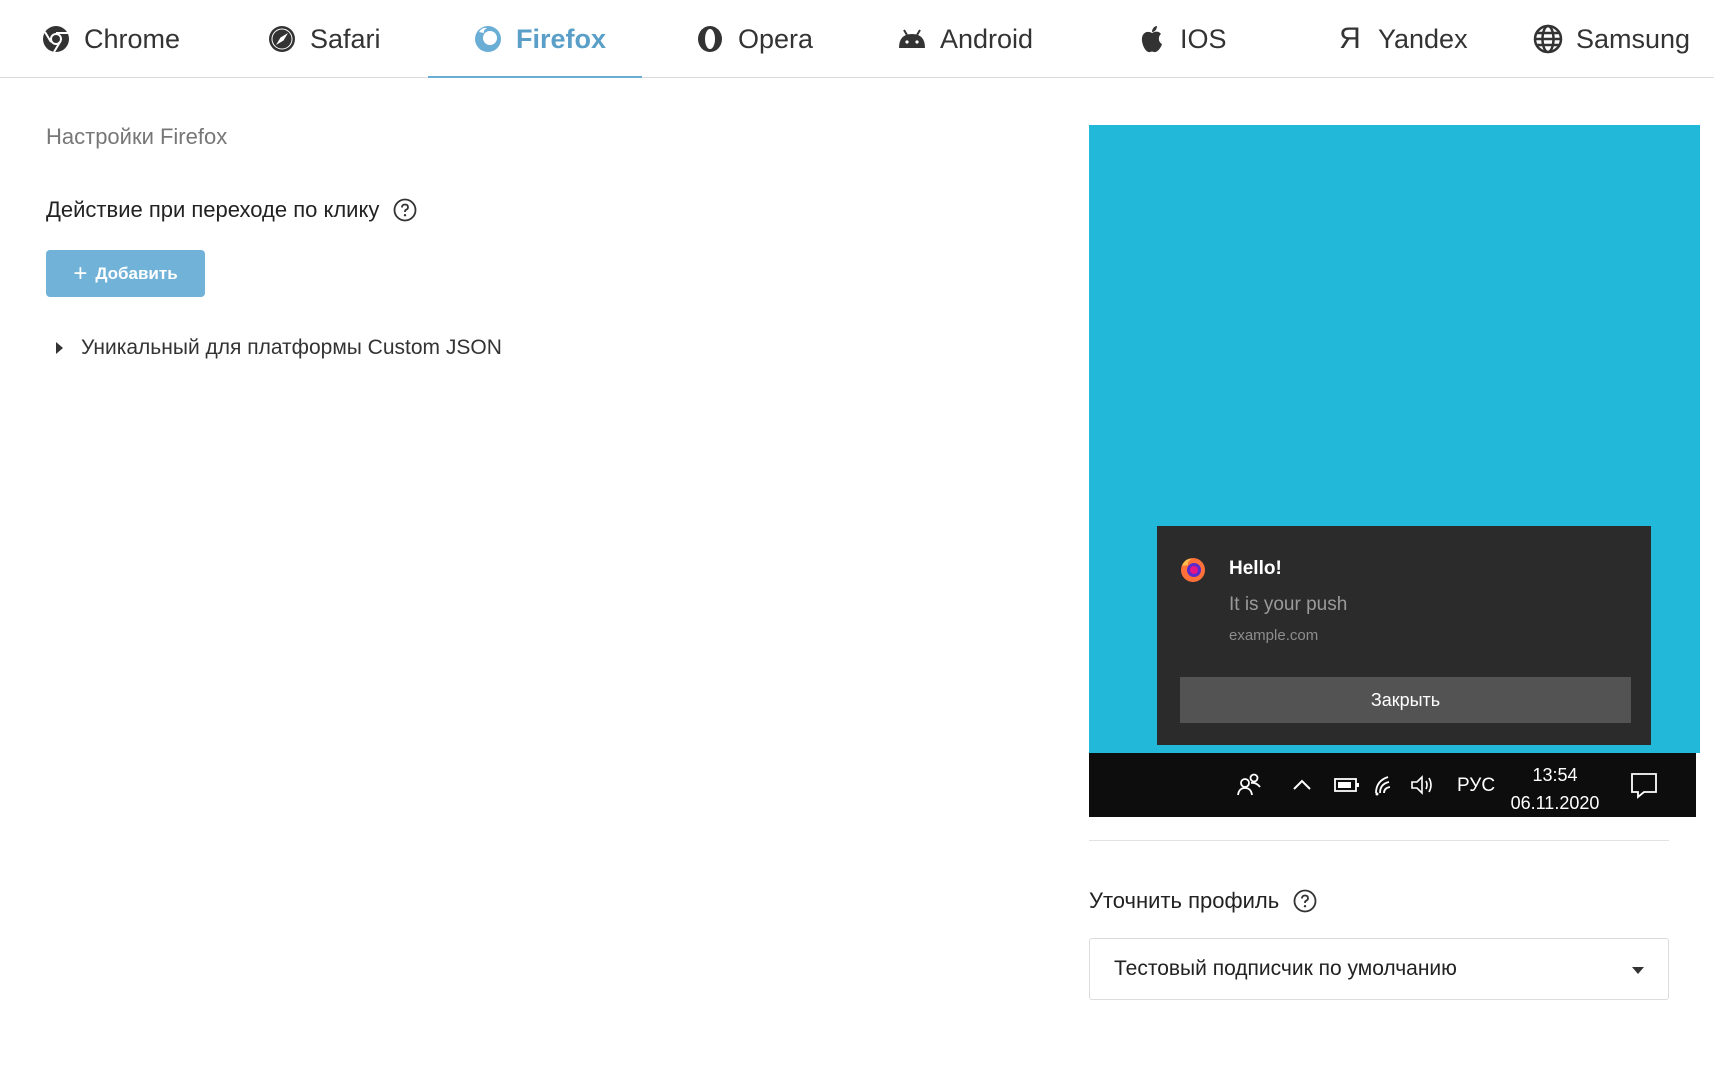  What do you see at coordinates (1274, 635) in the screenshot?
I see `notification-site: example.com` at bounding box center [1274, 635].